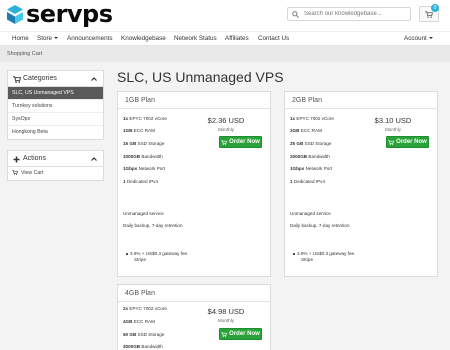  What do you see at coordinates (225, 15) in the screenshot?
I see `site-header: servps 0` at bounding box center [225, 15].